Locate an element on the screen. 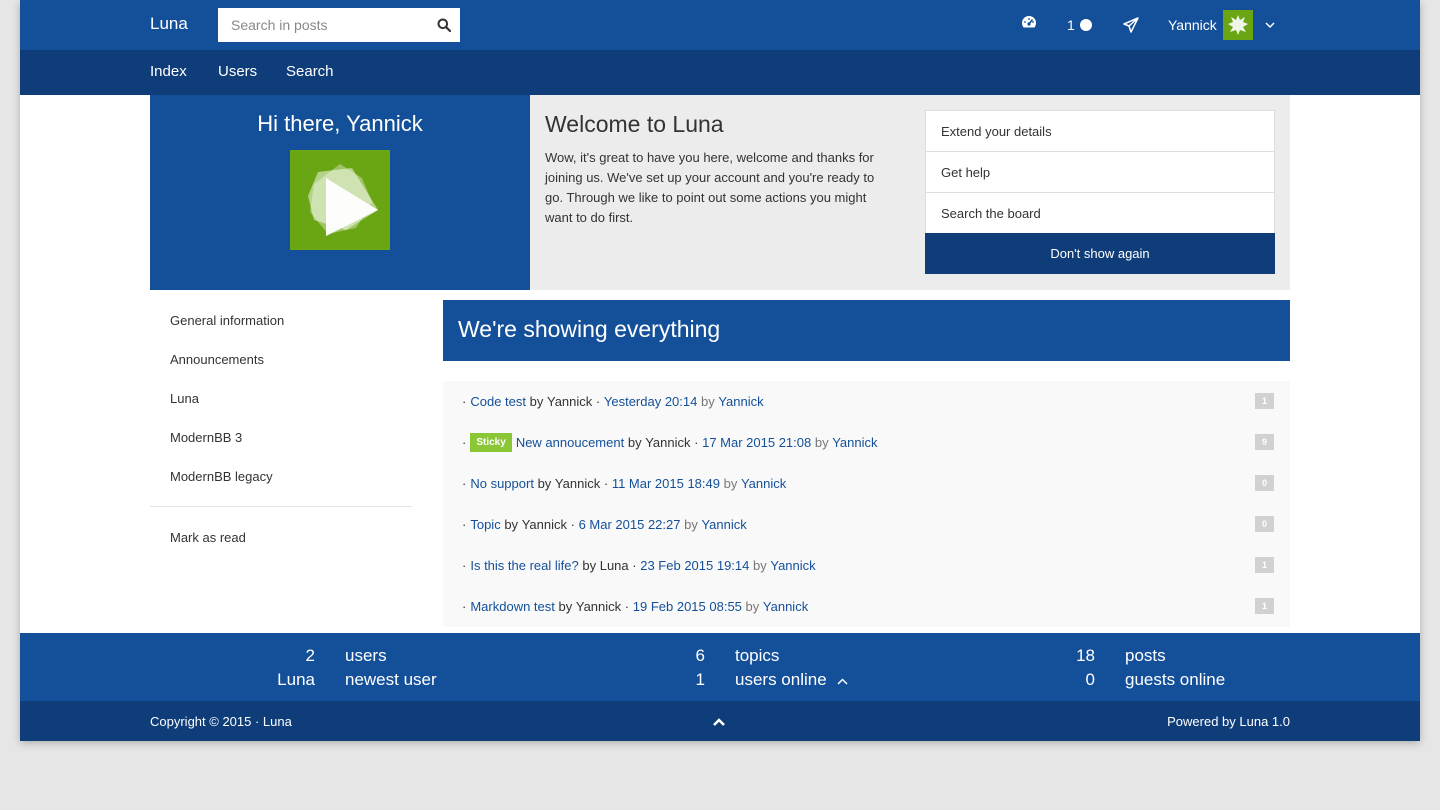 The height and width of the screenshot is (810, 1440). send-icon is located at coordinates (1131, 25).